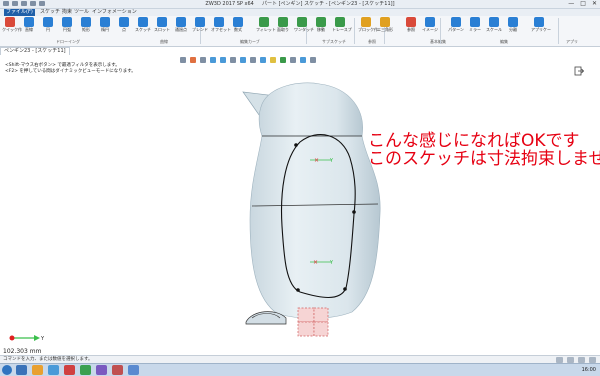 The image size is (600, 376). I want to click on axis-triad-icon: Y, so click(27, 338).